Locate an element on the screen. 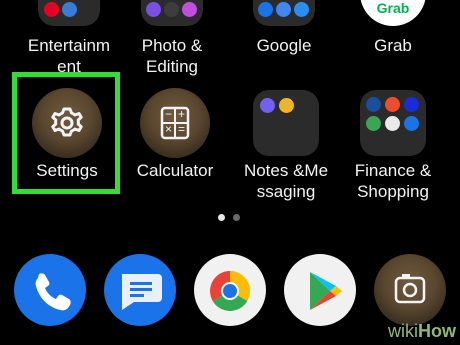 This screenshot has height=345, width=460. camera-icon is located at coordinates (410, 289).